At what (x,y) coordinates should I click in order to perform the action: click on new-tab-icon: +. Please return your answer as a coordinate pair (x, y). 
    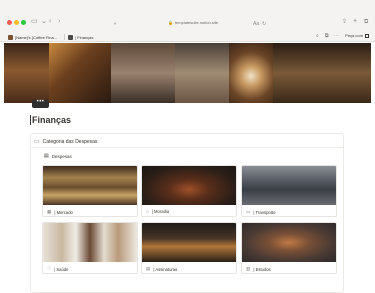
    Looking at the image, I should click on (355, 22).